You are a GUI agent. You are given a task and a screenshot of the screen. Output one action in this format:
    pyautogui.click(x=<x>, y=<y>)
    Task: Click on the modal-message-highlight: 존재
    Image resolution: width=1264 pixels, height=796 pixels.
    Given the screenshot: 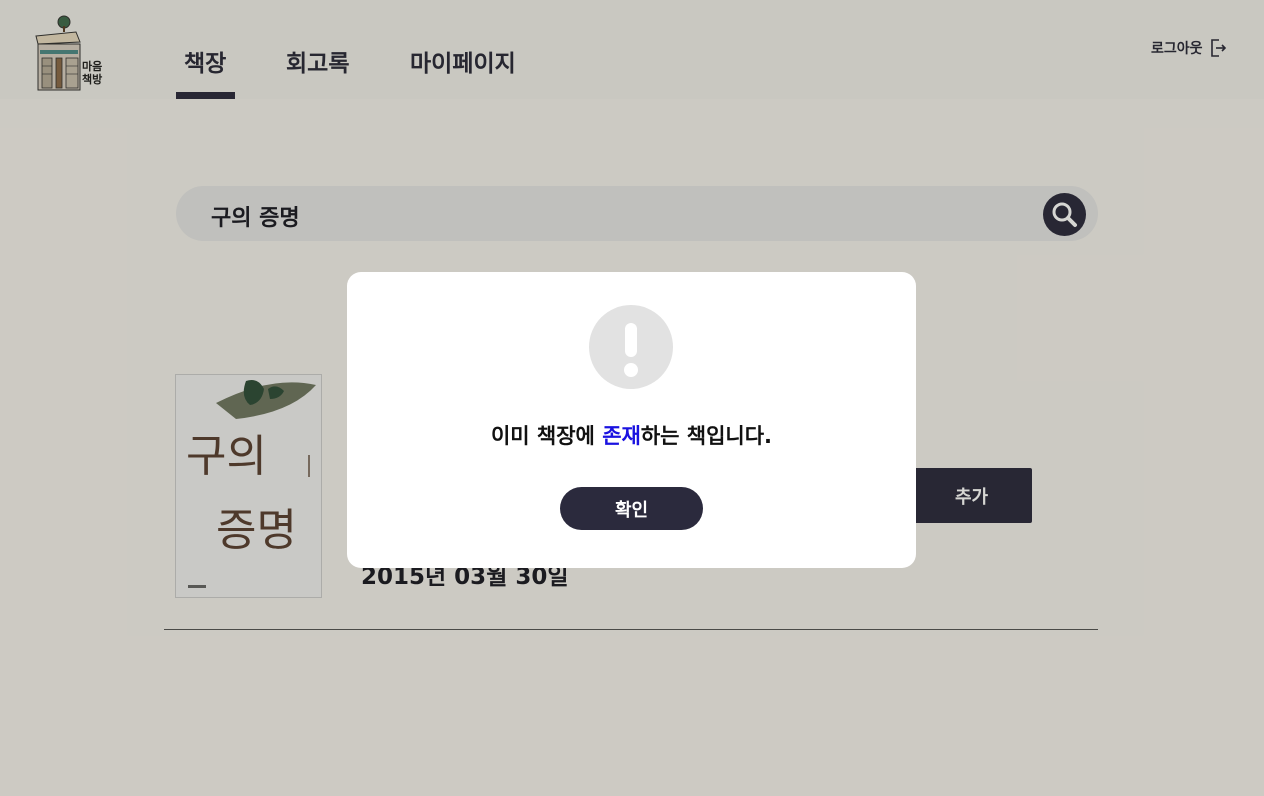 What is the action you would take?
    pyautogui.click(x=621, y=436)
    